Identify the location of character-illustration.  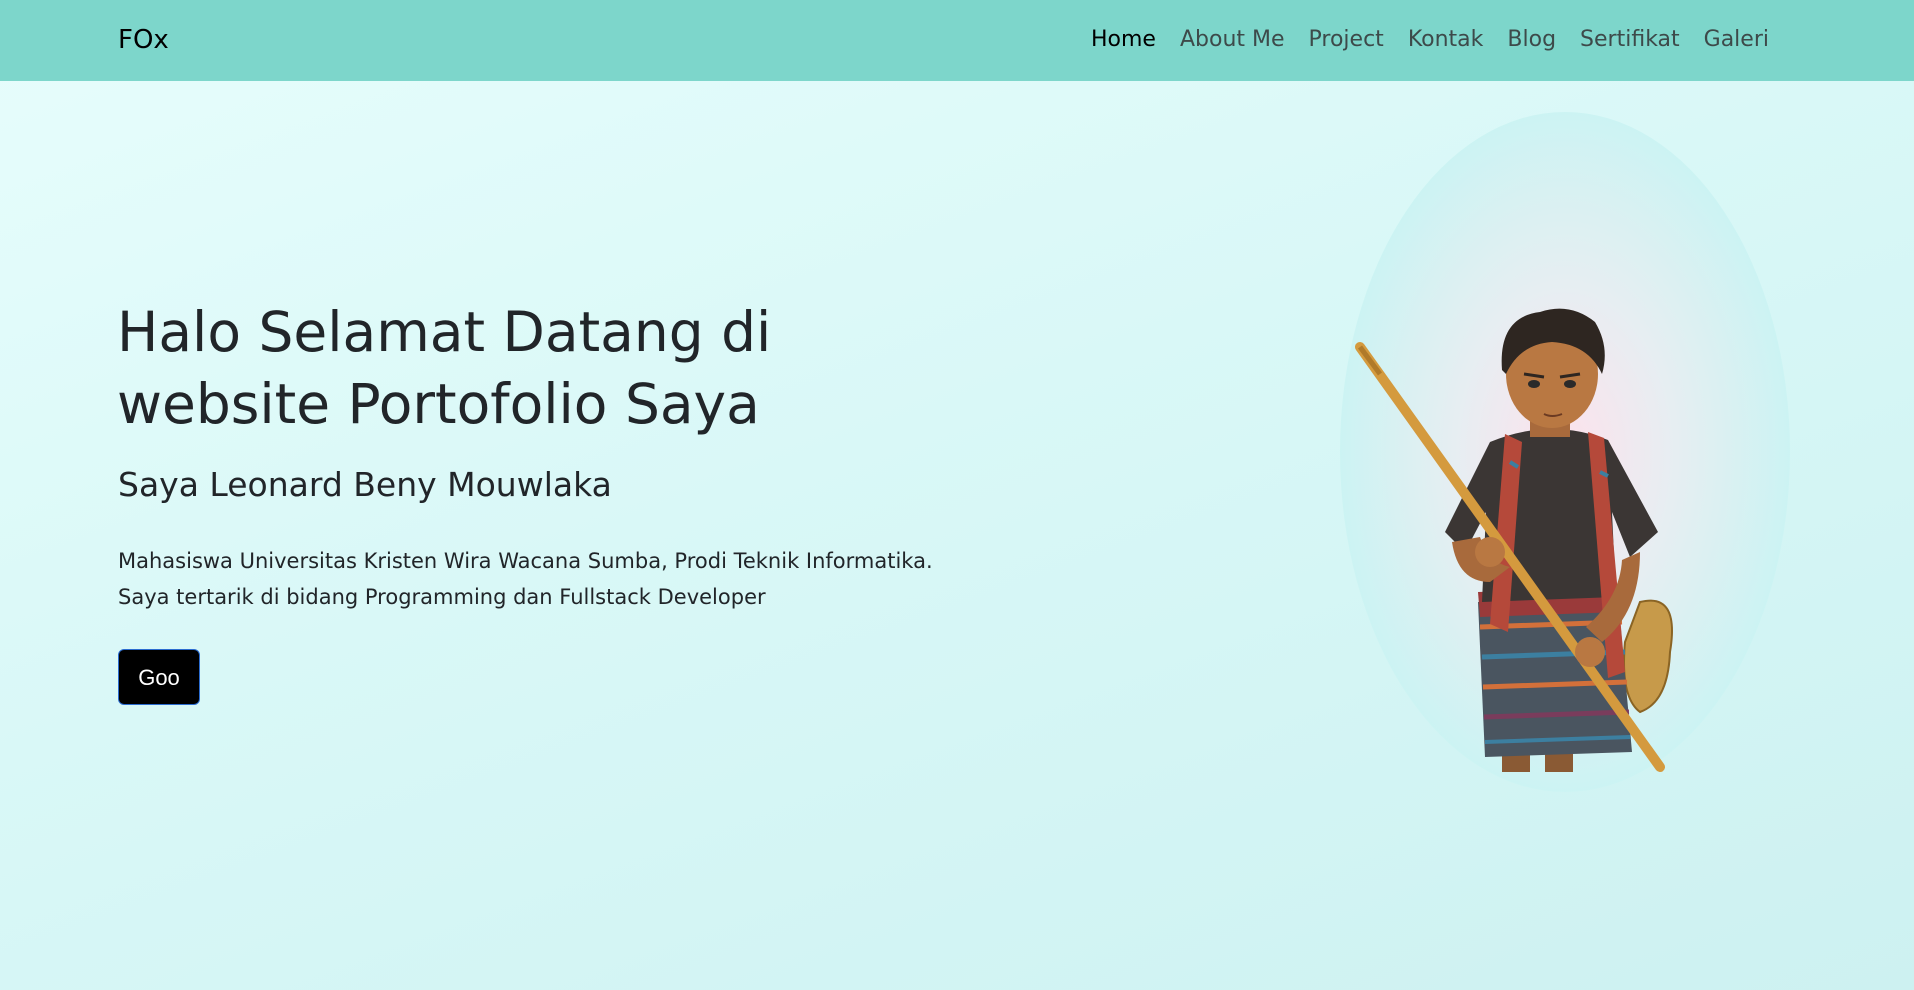
(1514, 540).